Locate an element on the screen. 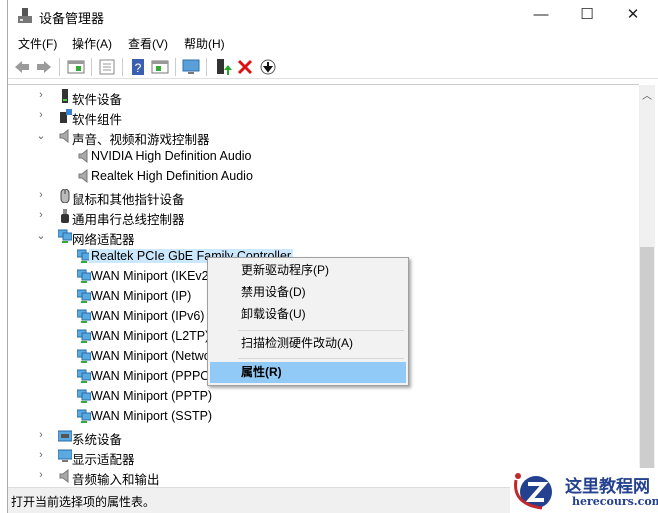  watermark: 这里教程网 herecours.com is located at coordinates (584, 490).